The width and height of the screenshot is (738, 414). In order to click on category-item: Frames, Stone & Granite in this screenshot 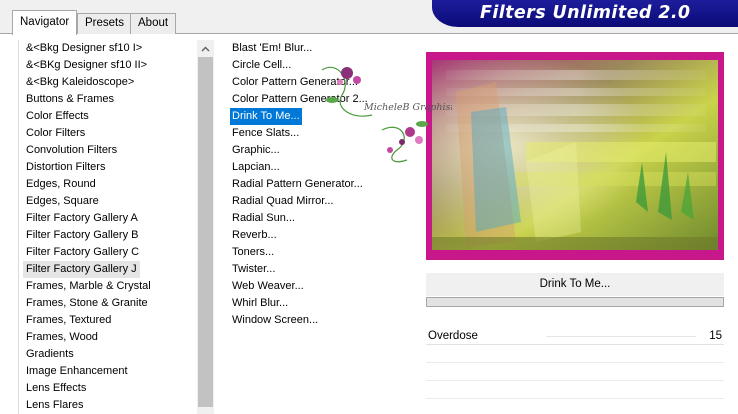, I will do `click(87, 303)`.